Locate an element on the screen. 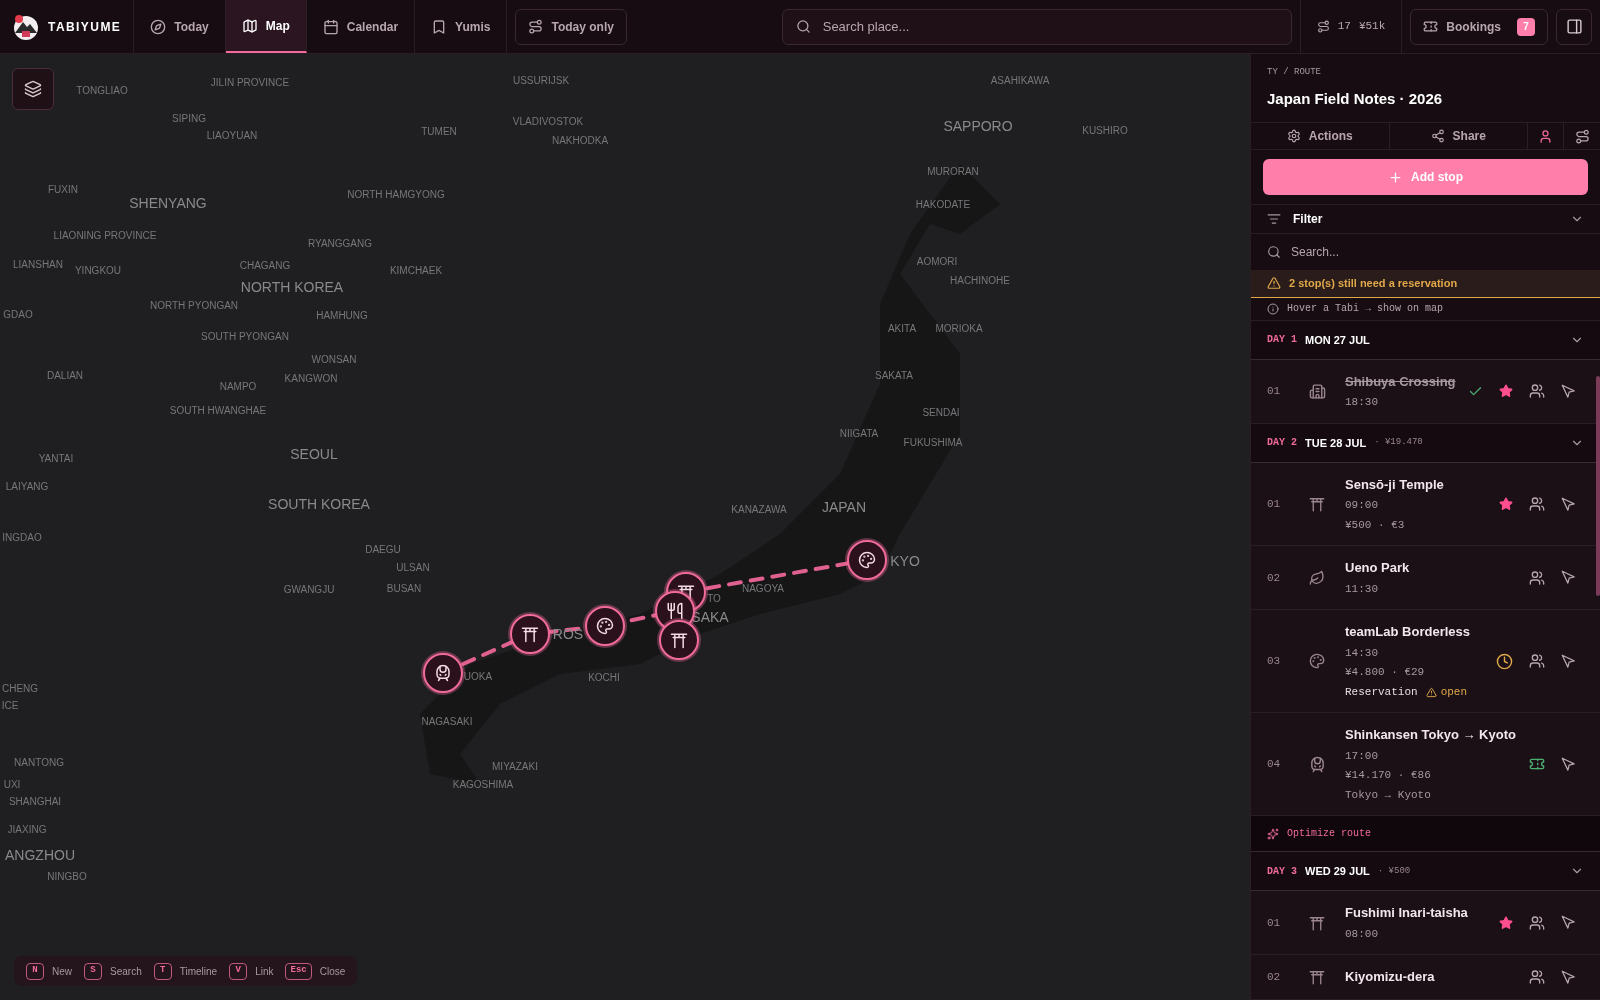 The width and height of the screenshot is (1600, 1000). today-only-button: Today only is located at coordinates (571, 26).